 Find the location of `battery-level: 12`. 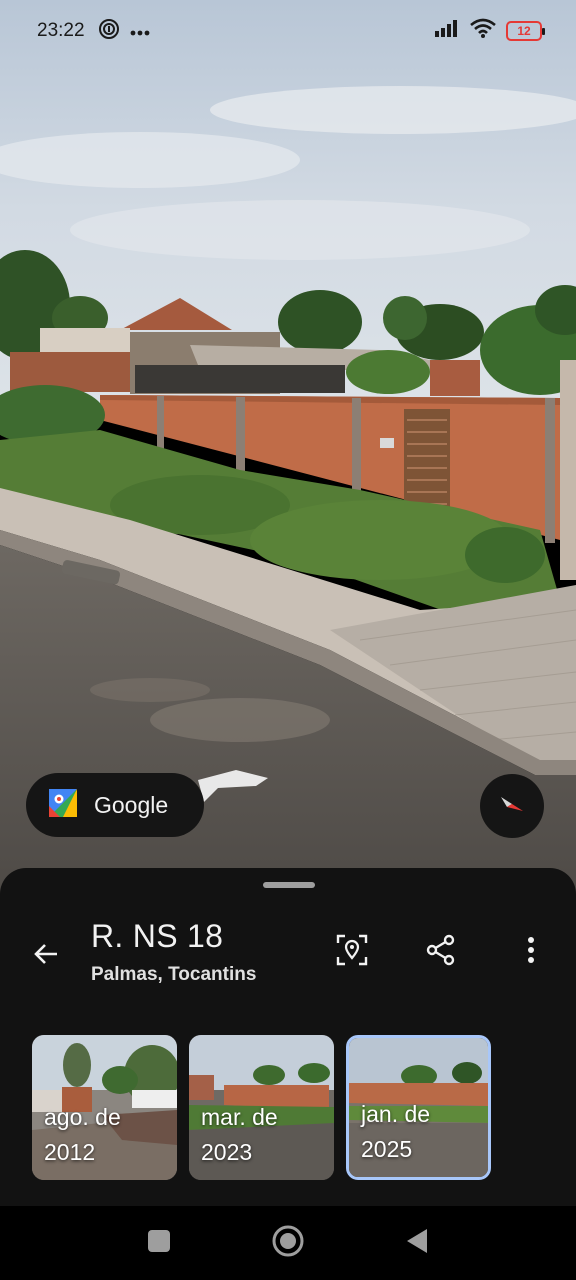

battery-level: 12 is located at coordinates (524, 30).